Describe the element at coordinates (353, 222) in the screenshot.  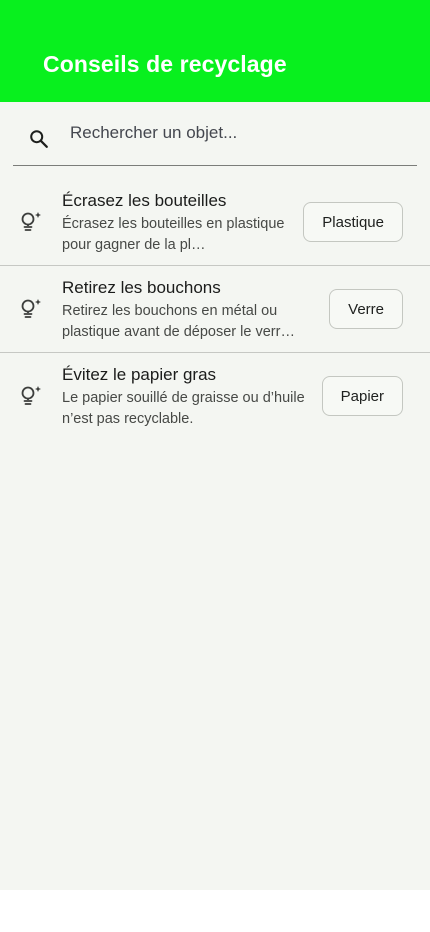
I see `category-chip-plastique: Plastique` at that location.